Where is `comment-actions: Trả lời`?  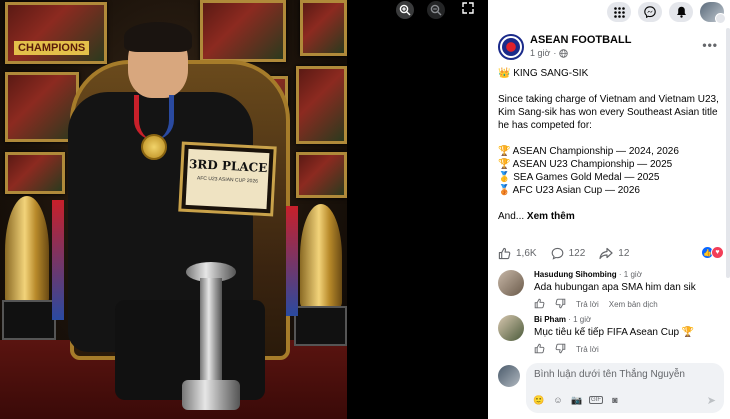
comment-actions: Trả lời is located at coordinates (571, 349).